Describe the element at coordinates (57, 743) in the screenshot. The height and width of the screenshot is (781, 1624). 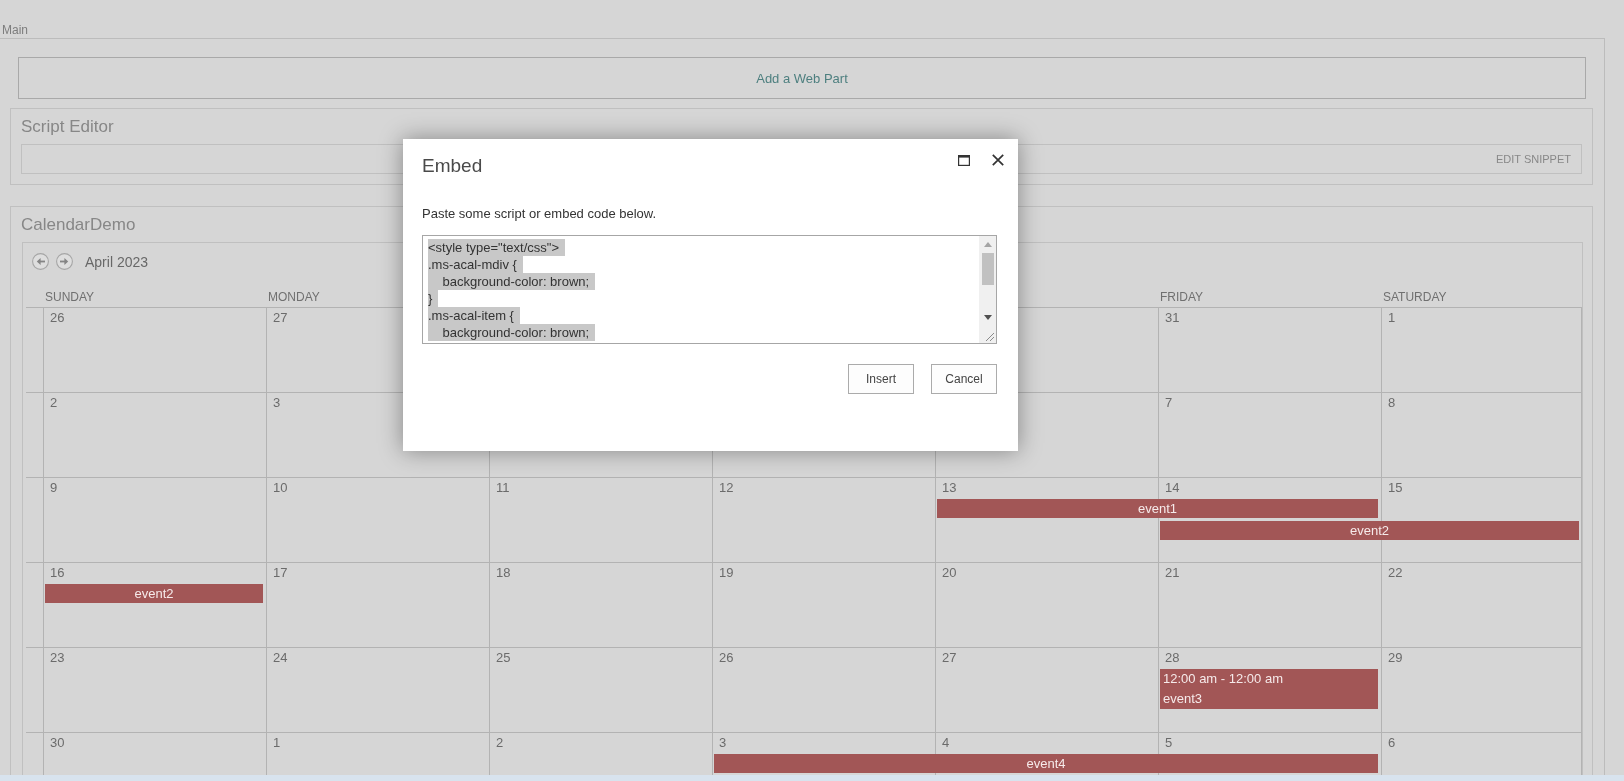
I see `day-number: 30` at that location.